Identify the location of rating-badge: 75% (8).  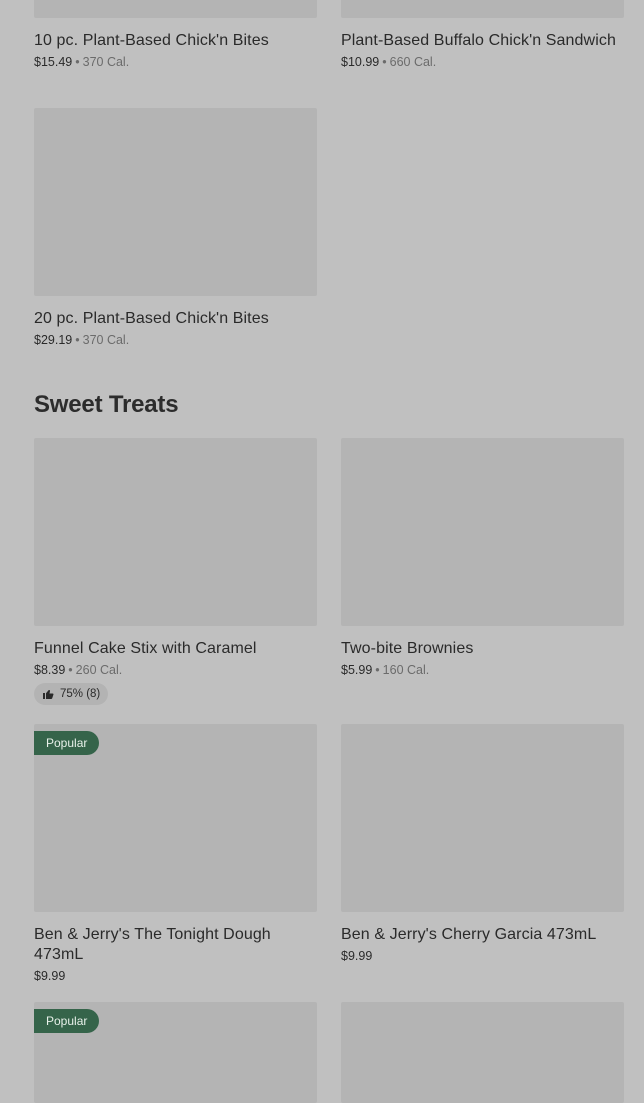
(71, 694).